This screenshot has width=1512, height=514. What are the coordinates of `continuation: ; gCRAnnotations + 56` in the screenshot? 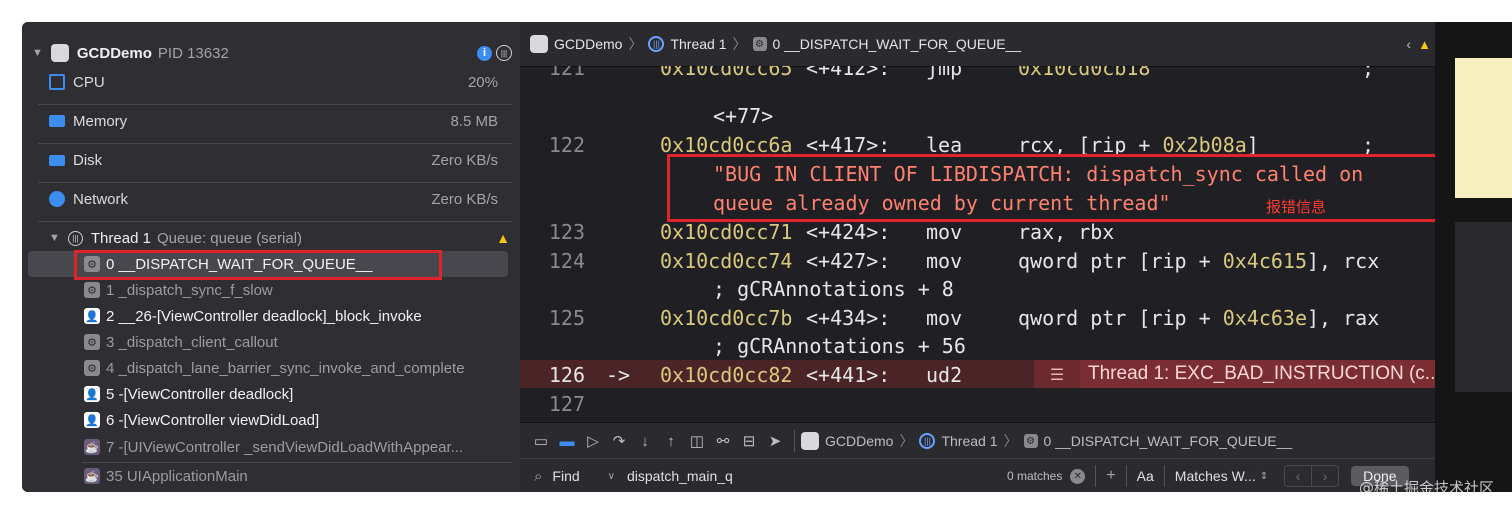 It's located at (839, 346).